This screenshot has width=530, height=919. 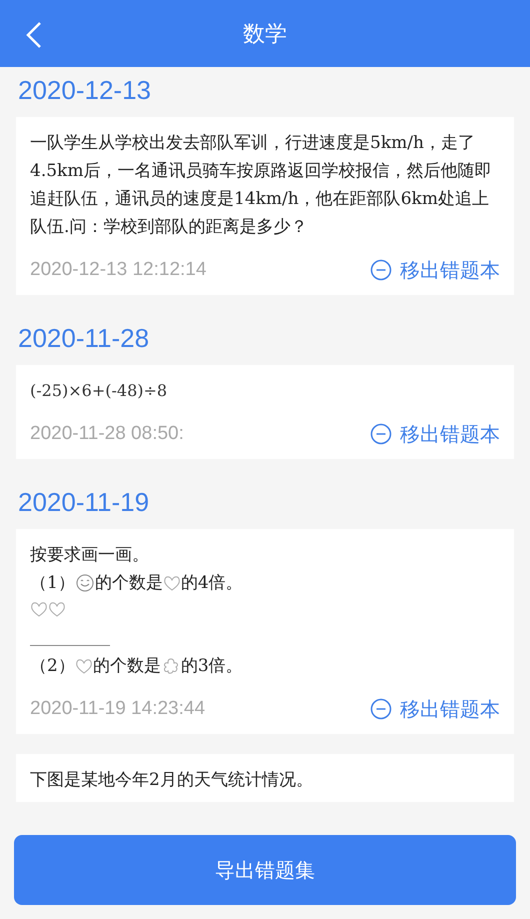 I want to click on date-heading: 2020-11-28, so click(x=83, y=338).